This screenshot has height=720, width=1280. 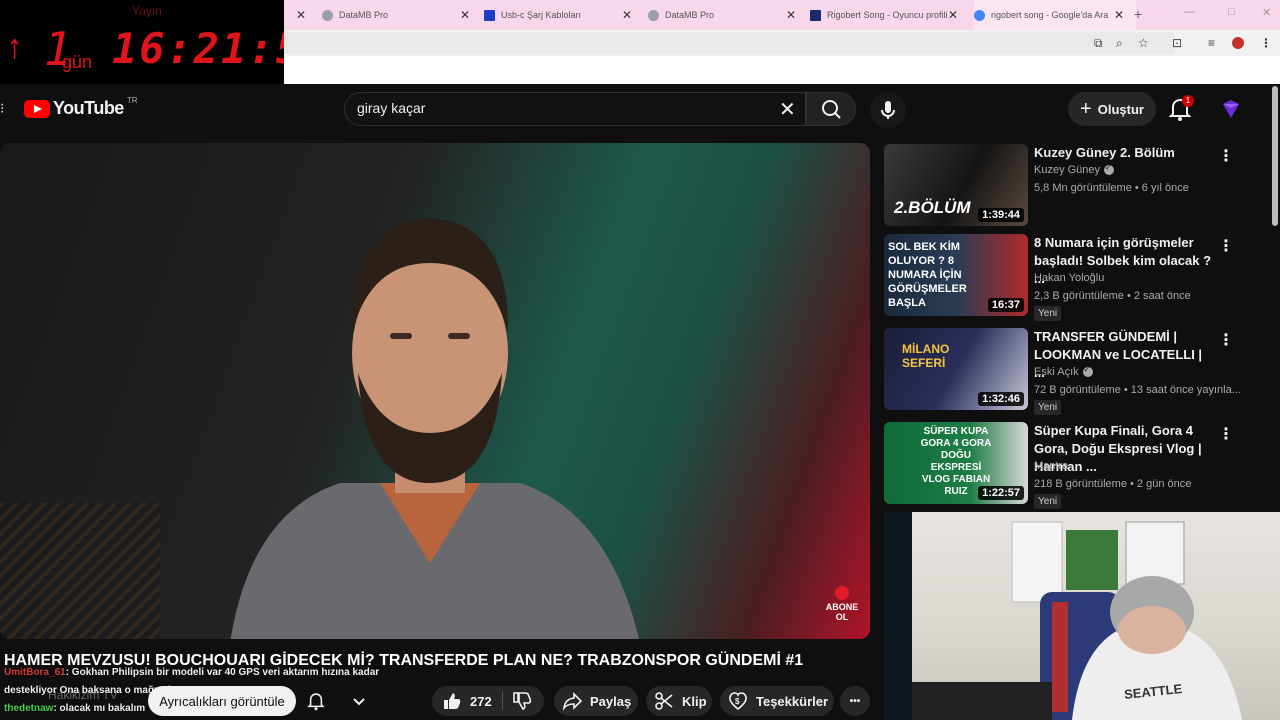 What do you see at coordinates (572, 701) in the screenshot?
I see `share-icon` at bounding box center [572, 701].